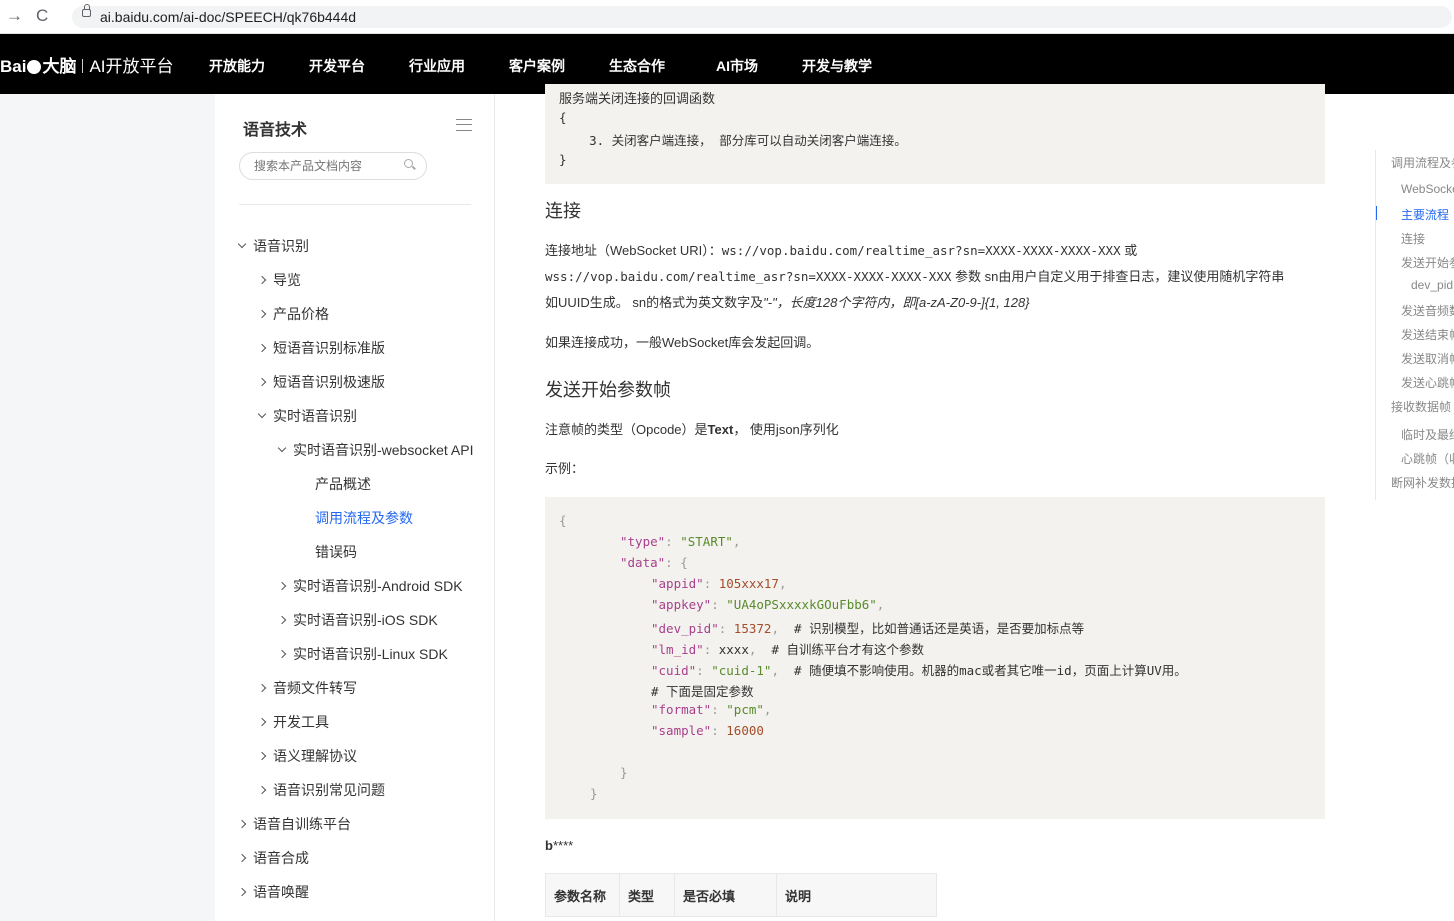 The width and height of the screenshot is (1454, 921). Describe the element at coordinates (681, 709) in the screenshot. I see `json-key: "format"` at that location.